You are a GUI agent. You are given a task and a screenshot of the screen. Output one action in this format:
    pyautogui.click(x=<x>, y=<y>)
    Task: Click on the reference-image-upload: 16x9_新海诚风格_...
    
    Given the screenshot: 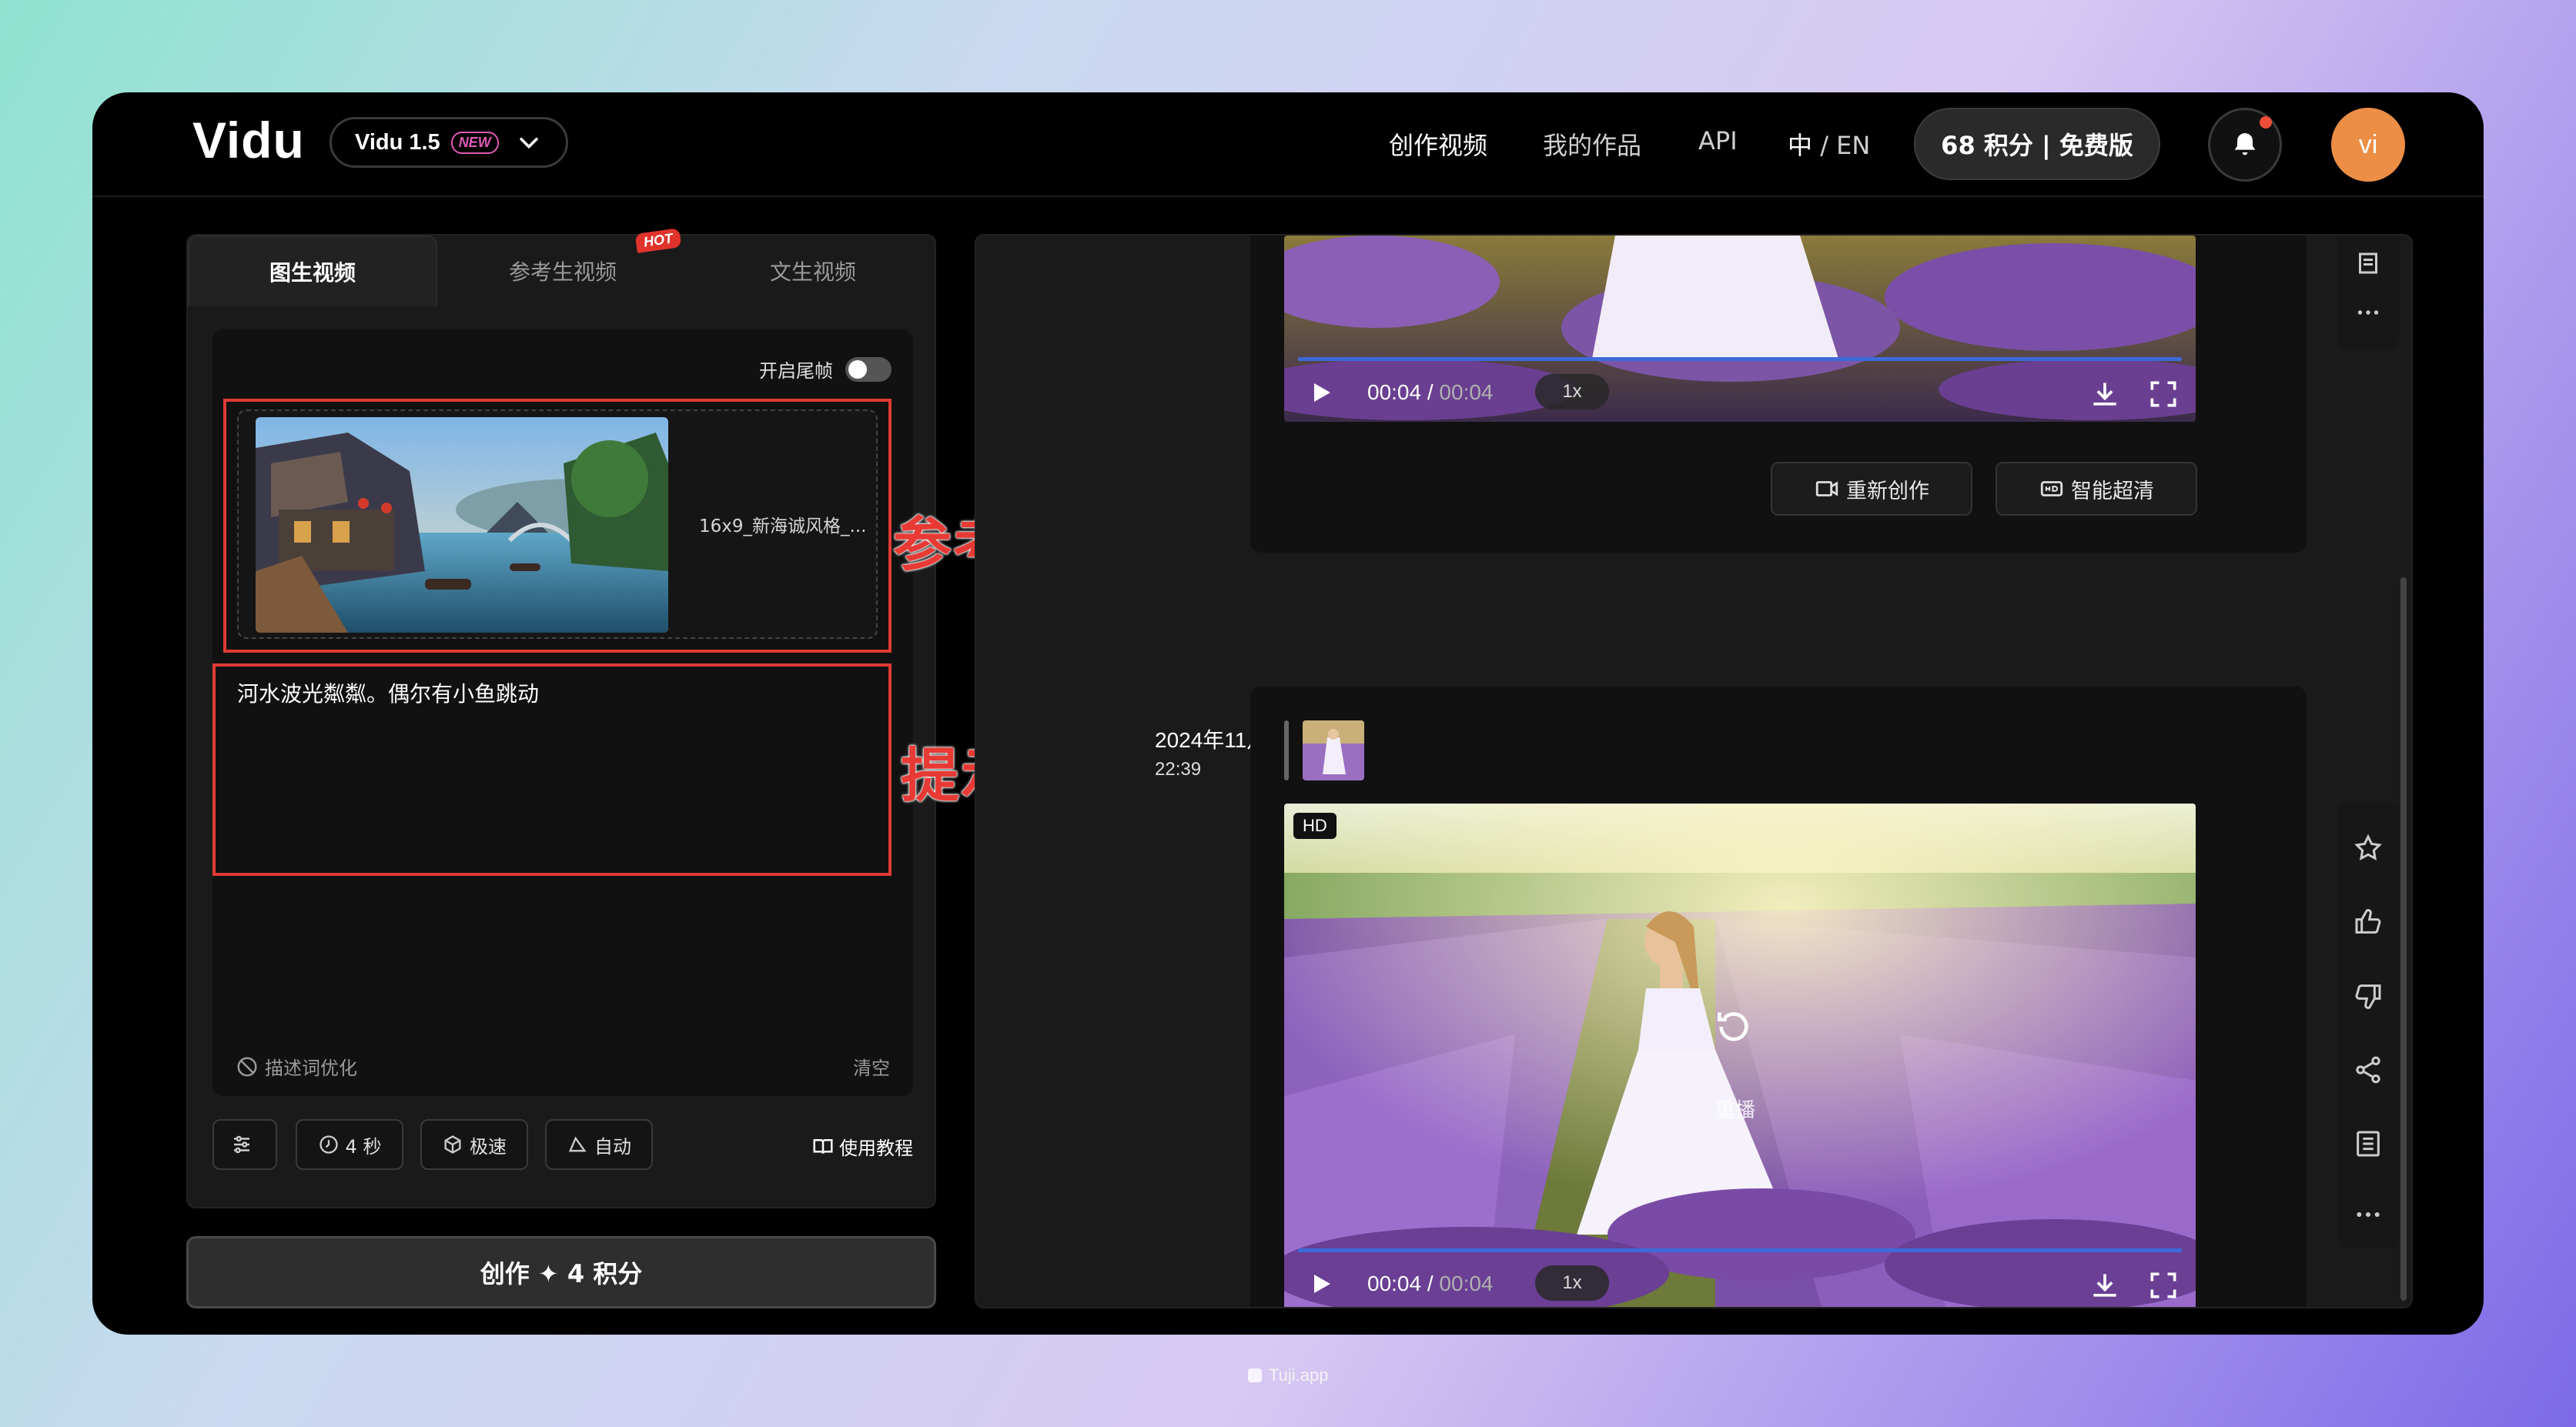 What is the action you would take?
    pyautogui.click(x=557, y=524)
    